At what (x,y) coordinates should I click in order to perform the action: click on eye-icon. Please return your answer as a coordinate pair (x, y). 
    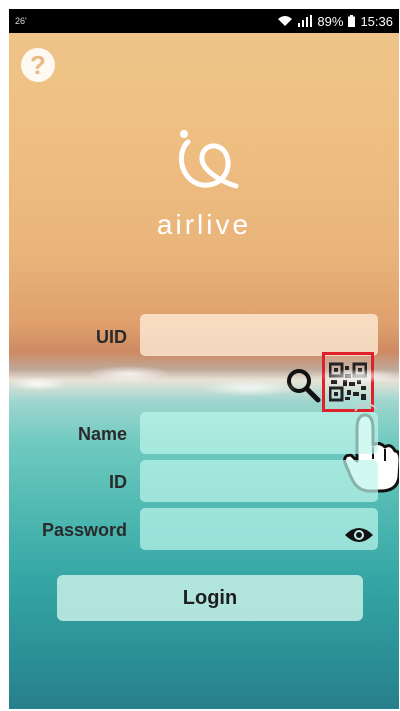
    Looking at the image, I should click on (359, 535).